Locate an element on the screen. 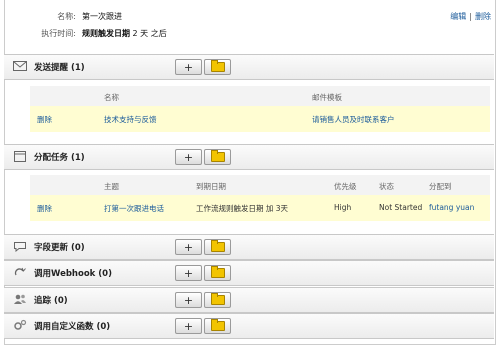 The width and height of the screenshot is (499, 346). task-assignee-link: futang yuan is located at coordinates (451, 207).